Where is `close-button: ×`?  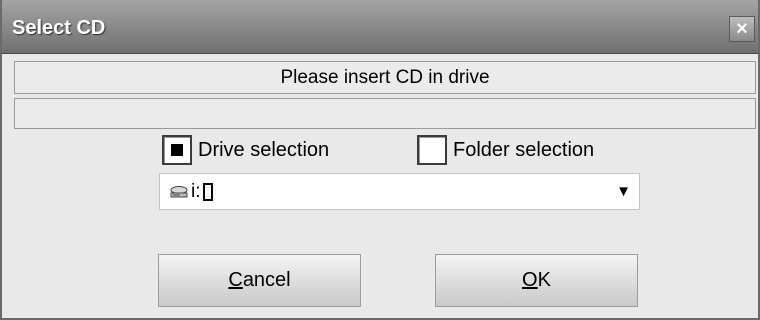
close-button: × is located at coordinates (742, 29).